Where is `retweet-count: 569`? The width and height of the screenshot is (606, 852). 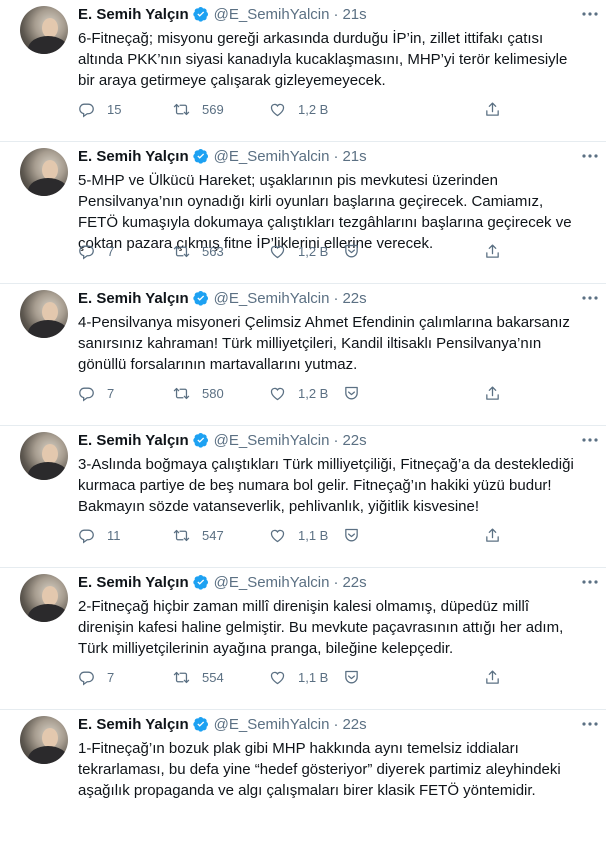
retweet-count: 569 is located at coordinates (213, 109).